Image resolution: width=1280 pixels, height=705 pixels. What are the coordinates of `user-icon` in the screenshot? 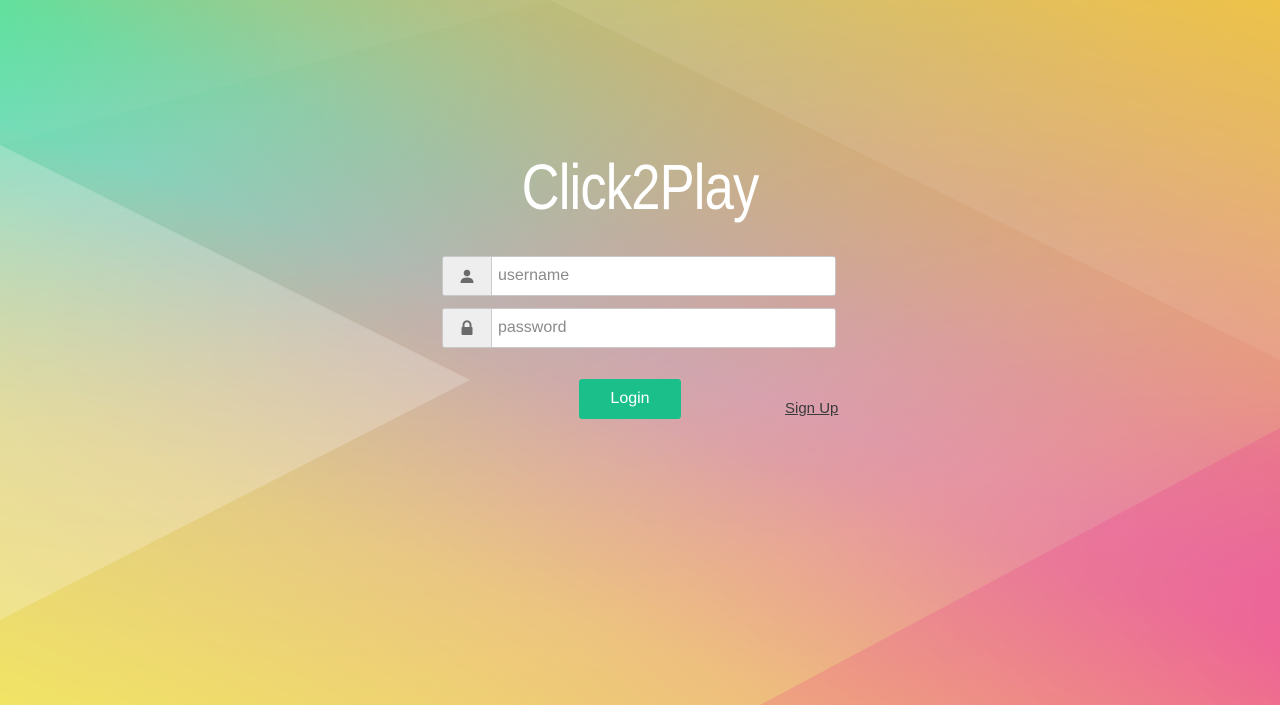 It's located at (467, 276).